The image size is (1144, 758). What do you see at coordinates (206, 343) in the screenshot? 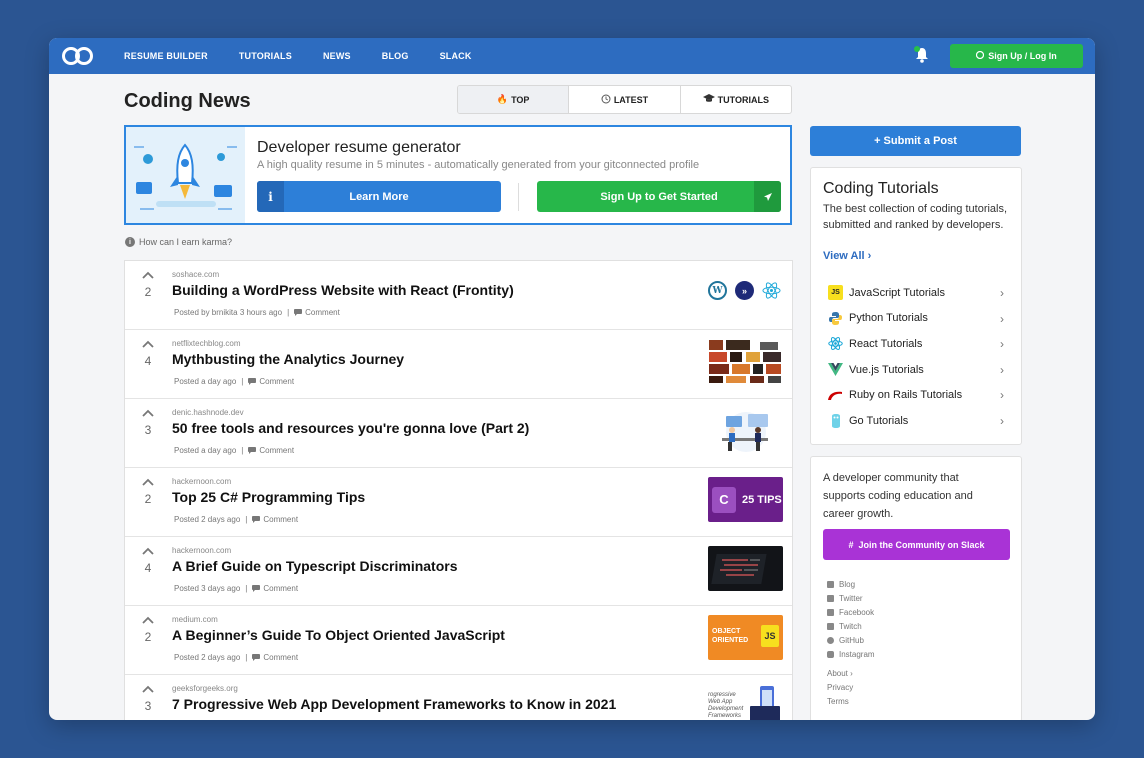
I see `post-domain: netflixtechblog.com` at bounding box center [206, 343].